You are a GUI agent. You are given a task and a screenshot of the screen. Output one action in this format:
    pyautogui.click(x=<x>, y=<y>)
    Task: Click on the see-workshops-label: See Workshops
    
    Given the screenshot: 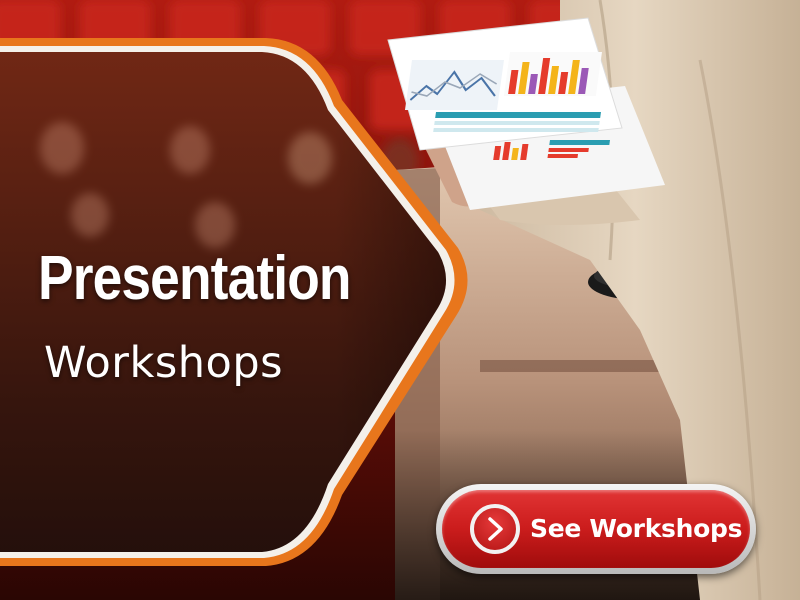 What is the action you would take?
    pyautogui.click(x=636, y=528)
    